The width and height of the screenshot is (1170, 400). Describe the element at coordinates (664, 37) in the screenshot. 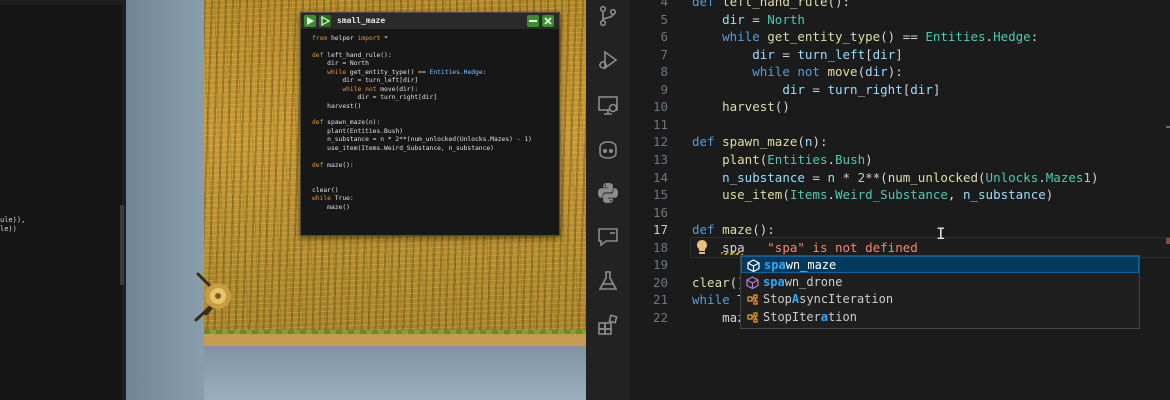

I see `line-number: 6` at that location.